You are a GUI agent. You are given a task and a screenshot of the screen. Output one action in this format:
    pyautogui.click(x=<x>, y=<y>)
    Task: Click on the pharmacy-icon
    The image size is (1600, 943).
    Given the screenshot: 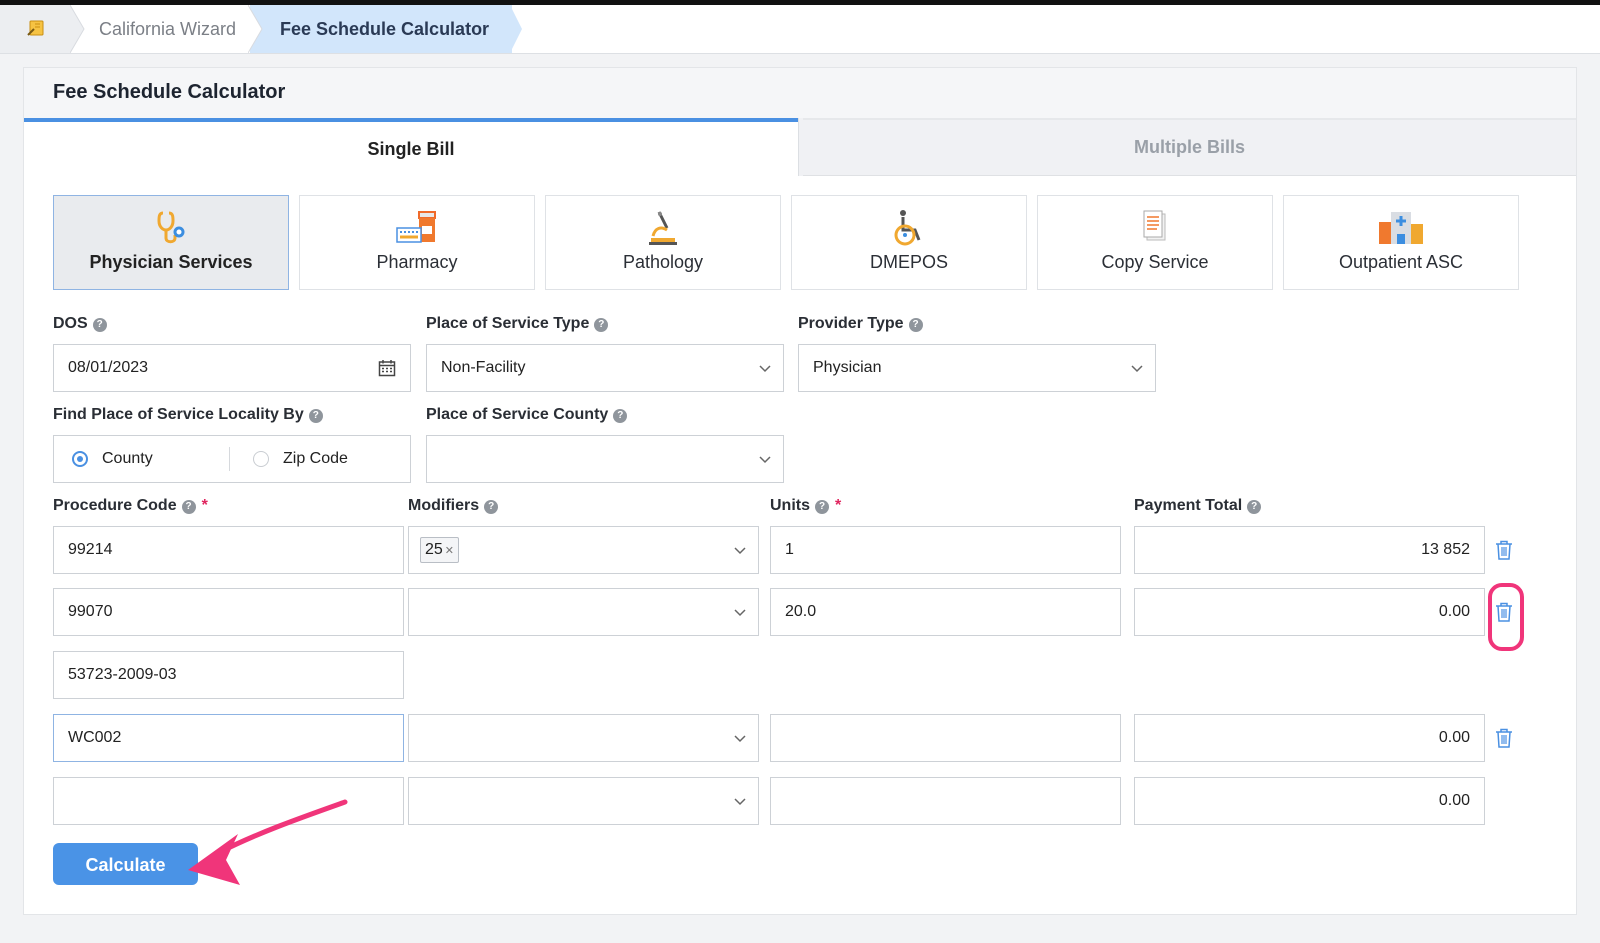 What is the action you would take?
    pyautogui.click(x=416, y=227)
    